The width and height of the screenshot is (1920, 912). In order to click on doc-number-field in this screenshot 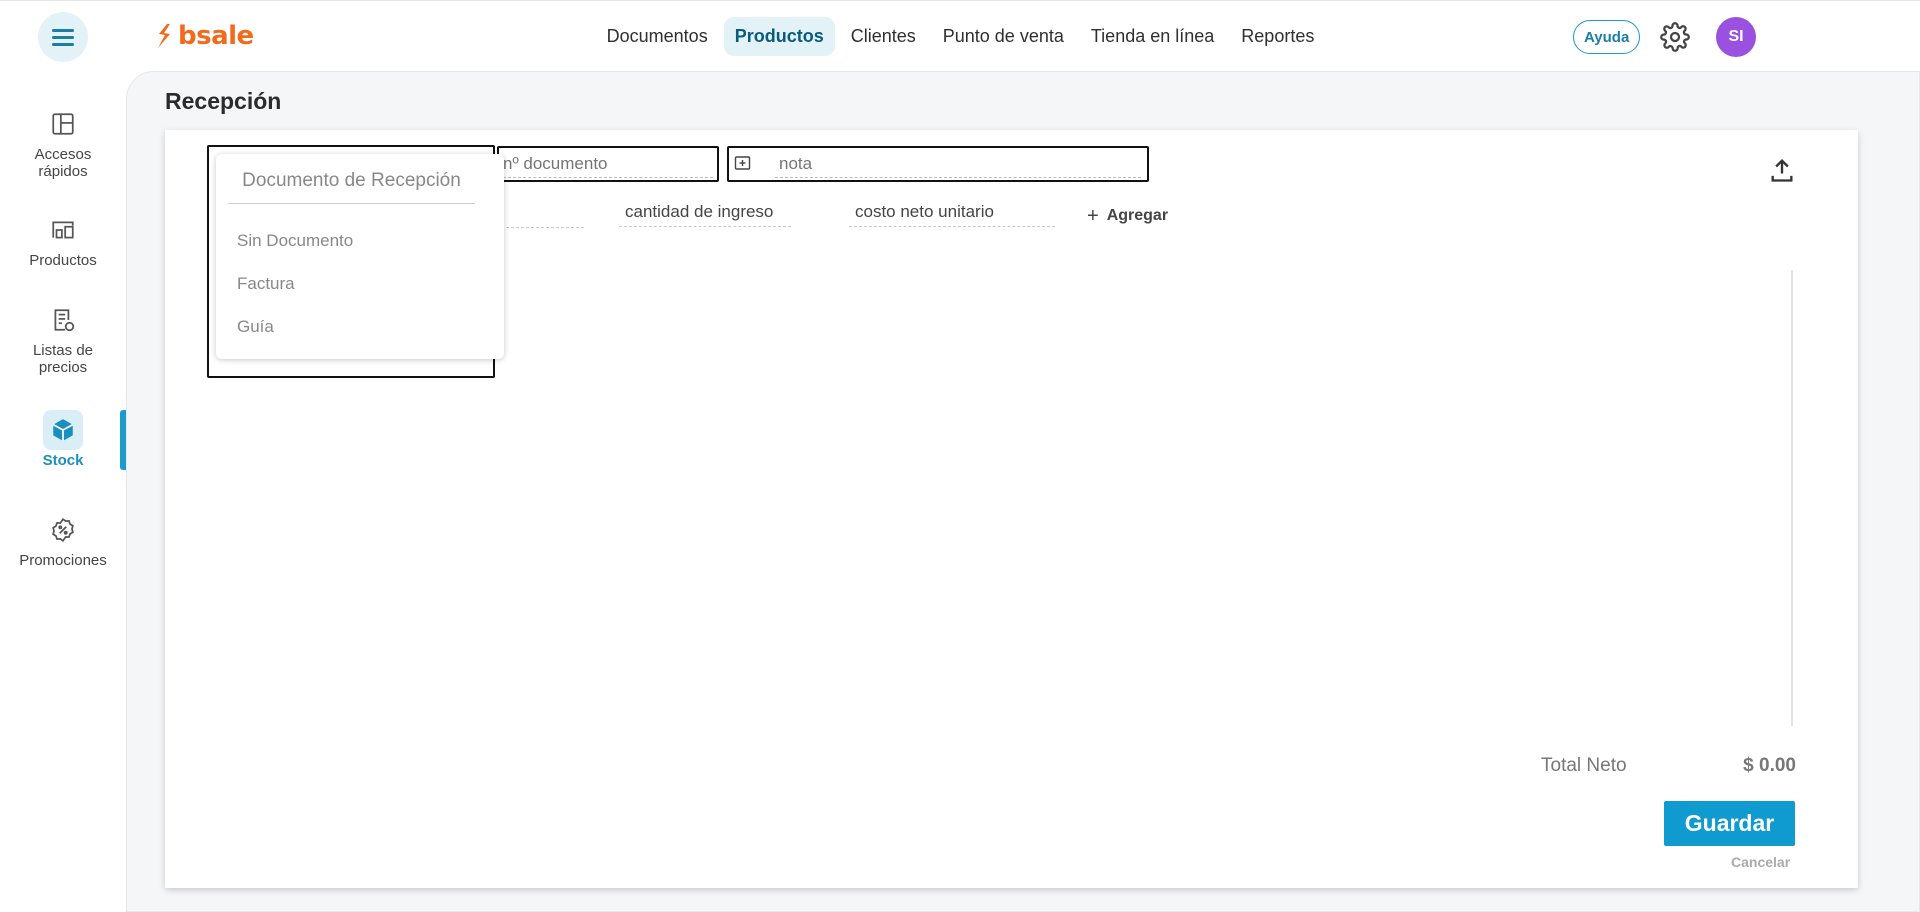, I will do `click(608, 164)`.